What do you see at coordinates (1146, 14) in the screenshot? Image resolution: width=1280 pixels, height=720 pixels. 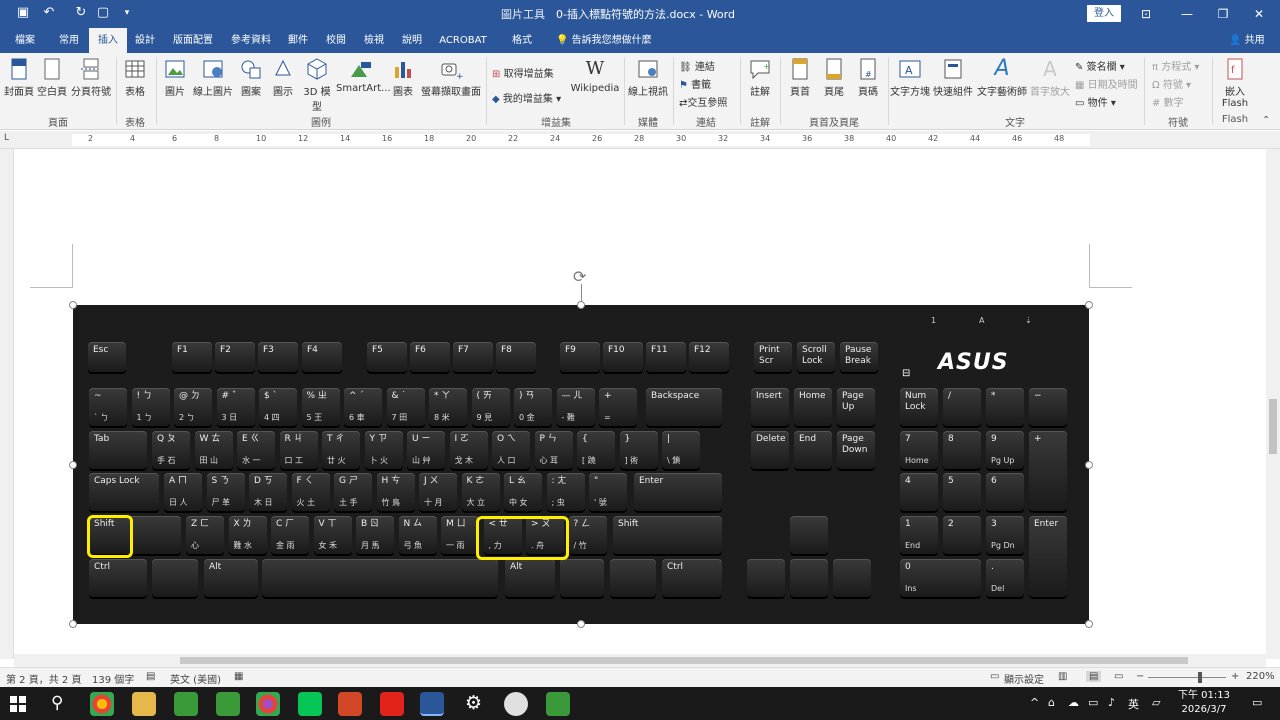 I see `ribbon-display-icon: ⊡` at bounding box center [1146, 14].